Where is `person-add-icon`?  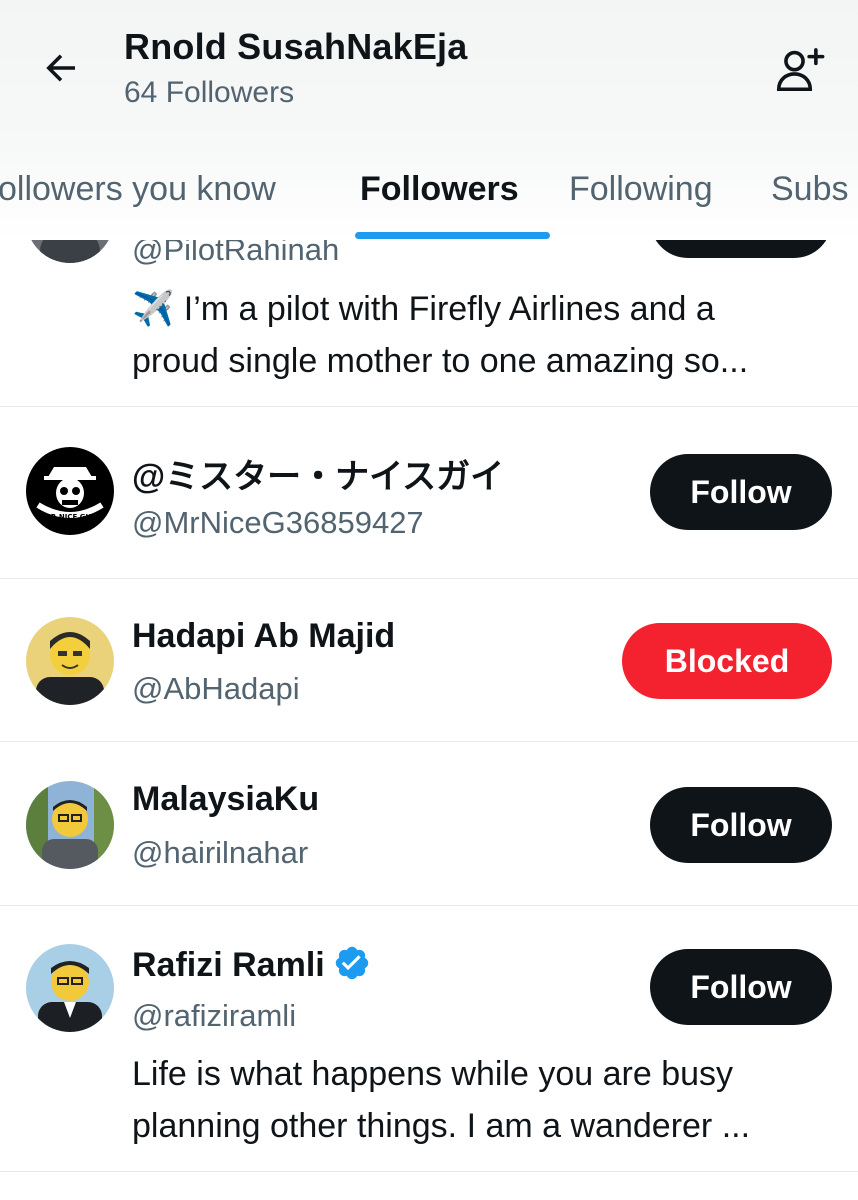 person-add-icon is located at coordinates (800, 70).